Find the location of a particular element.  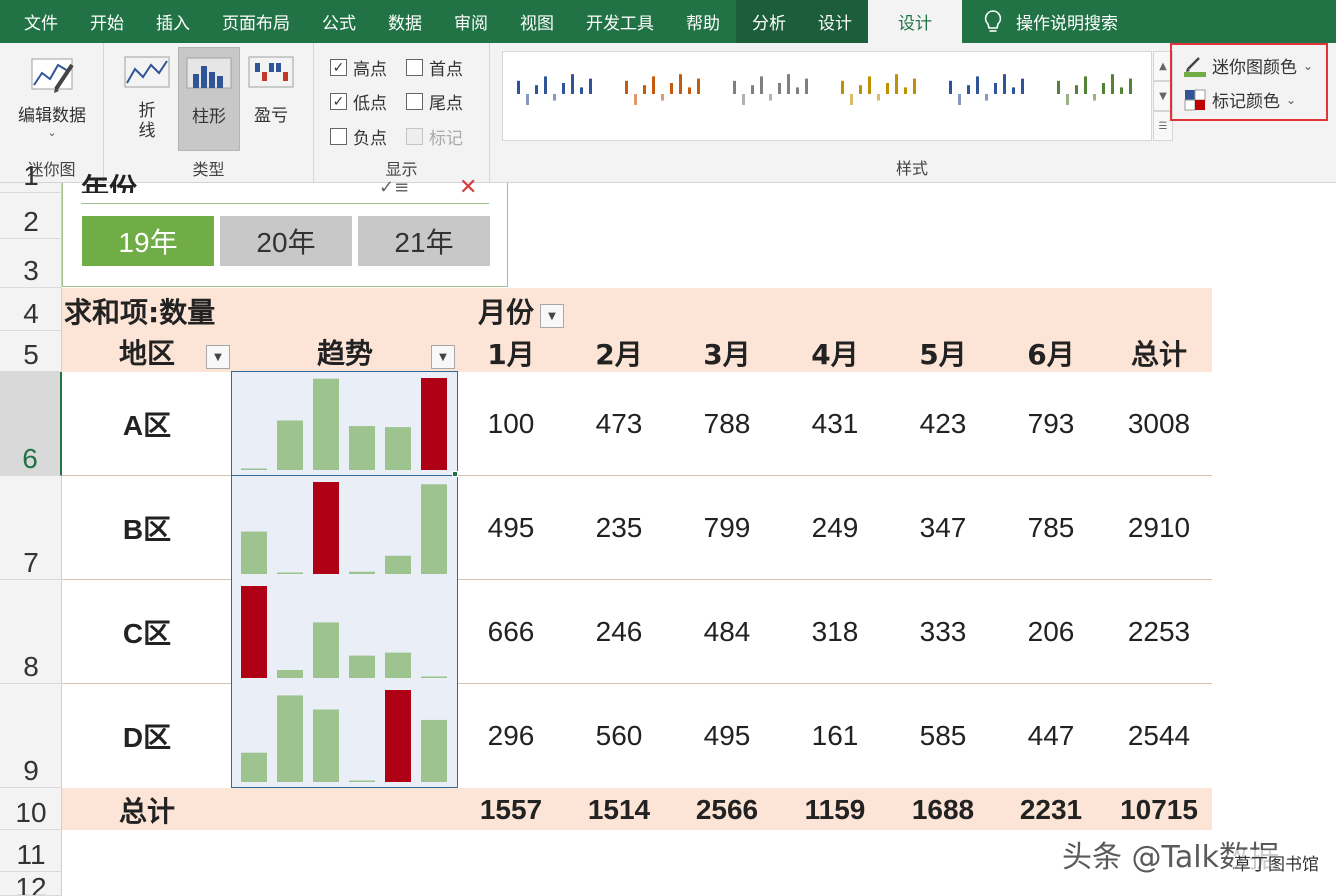

type-winloss-button: 盈亏 is located at coordinates (271, 99).